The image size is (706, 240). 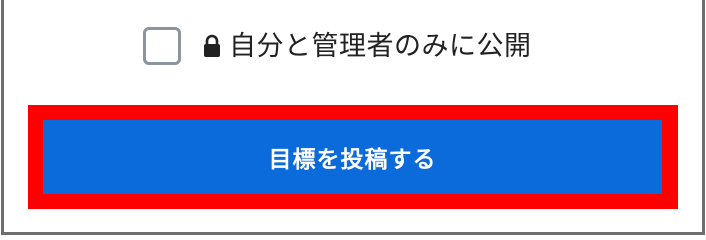 What do you see at coordinates (162, 46) in the screenshot?
I see `private-checkbox` at bounding box center [162, 46].